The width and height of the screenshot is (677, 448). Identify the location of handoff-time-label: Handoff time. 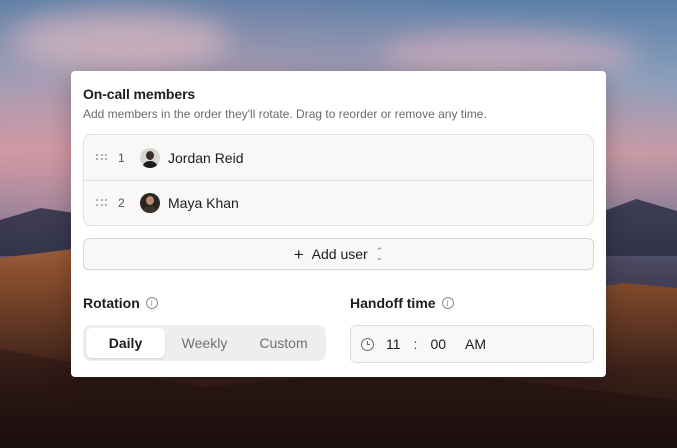
(393, 303).